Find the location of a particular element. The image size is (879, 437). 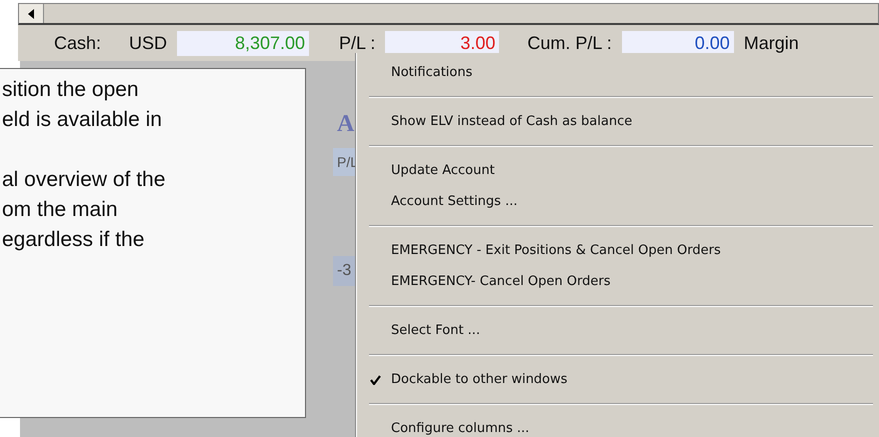

check-icon is located at coordinates (375, 379).